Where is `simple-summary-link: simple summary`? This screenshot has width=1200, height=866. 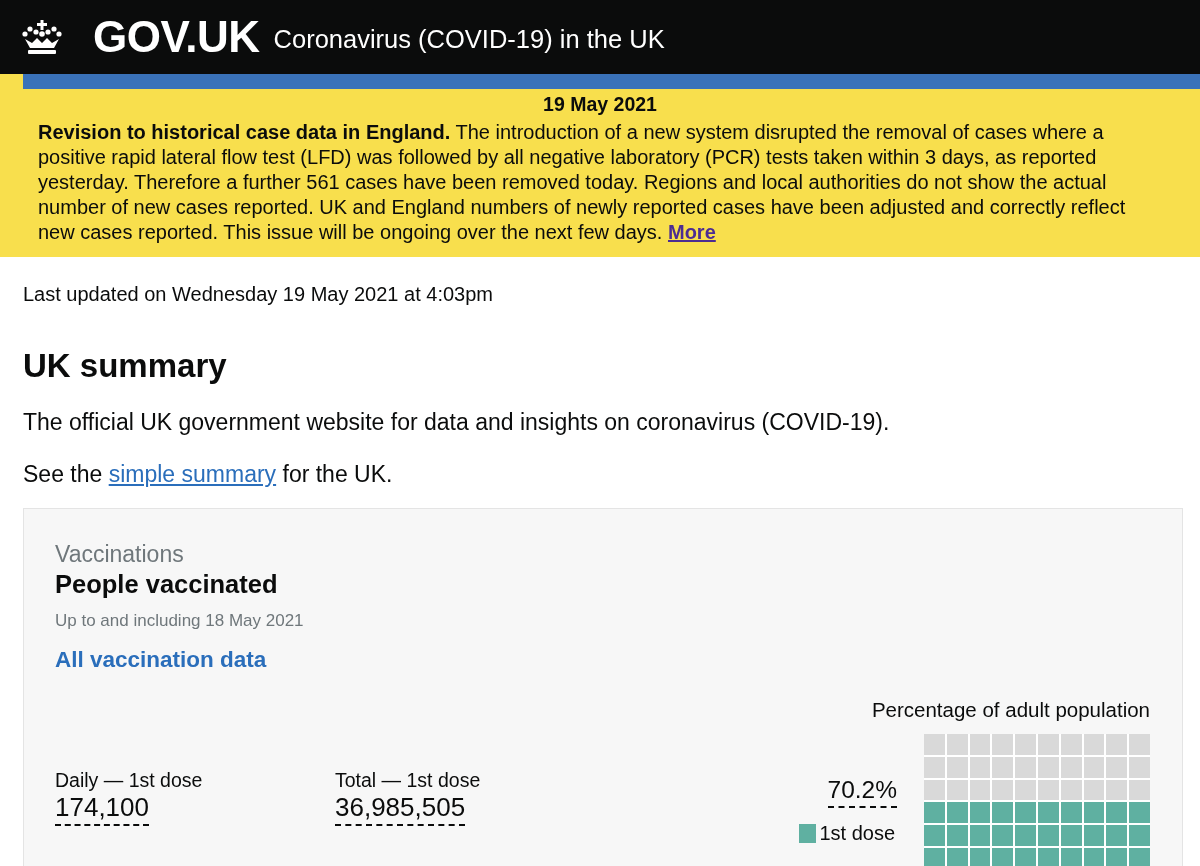 simple-summary-link: simple summary is located at coordinates (192, 474).